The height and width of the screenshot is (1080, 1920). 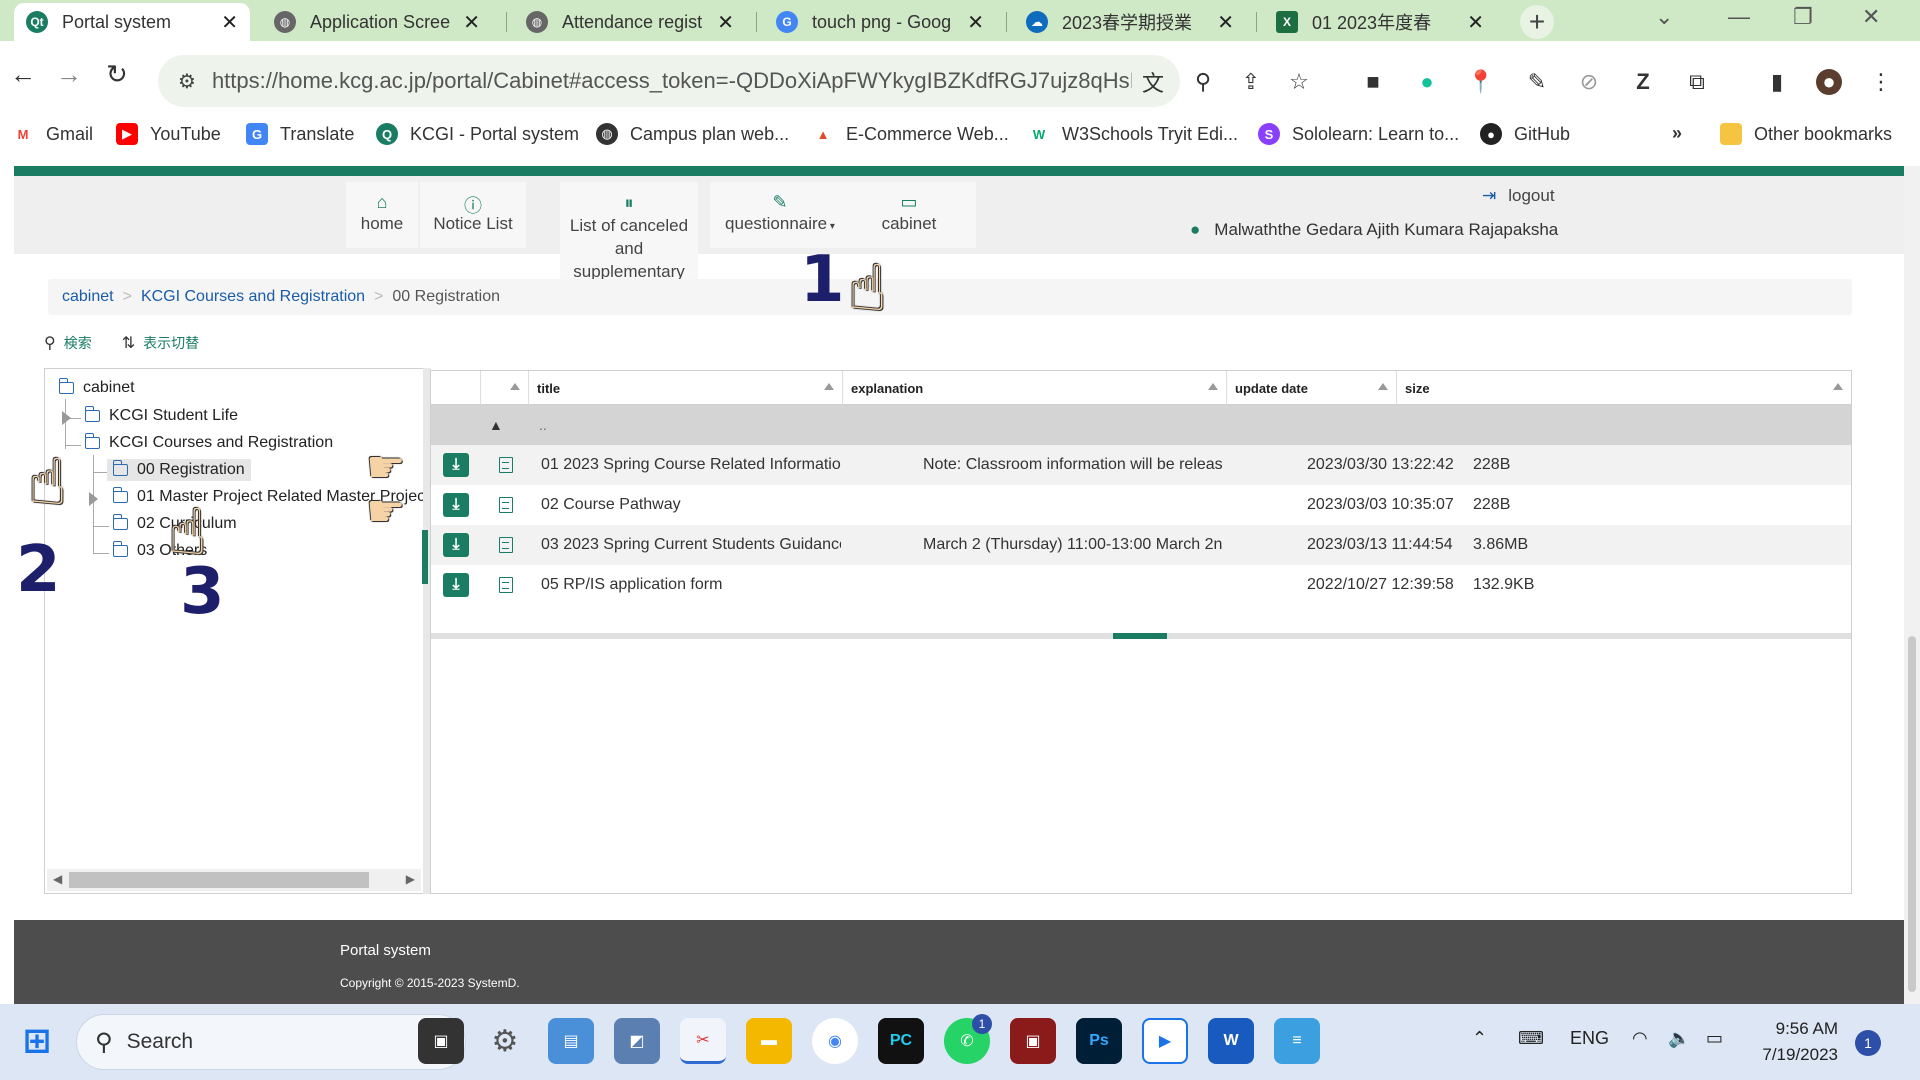 What do you see at coordinates (505, 1041) in the screenshot?
I see `settings-icon: ⚙` at bounding box center [505, 1041].